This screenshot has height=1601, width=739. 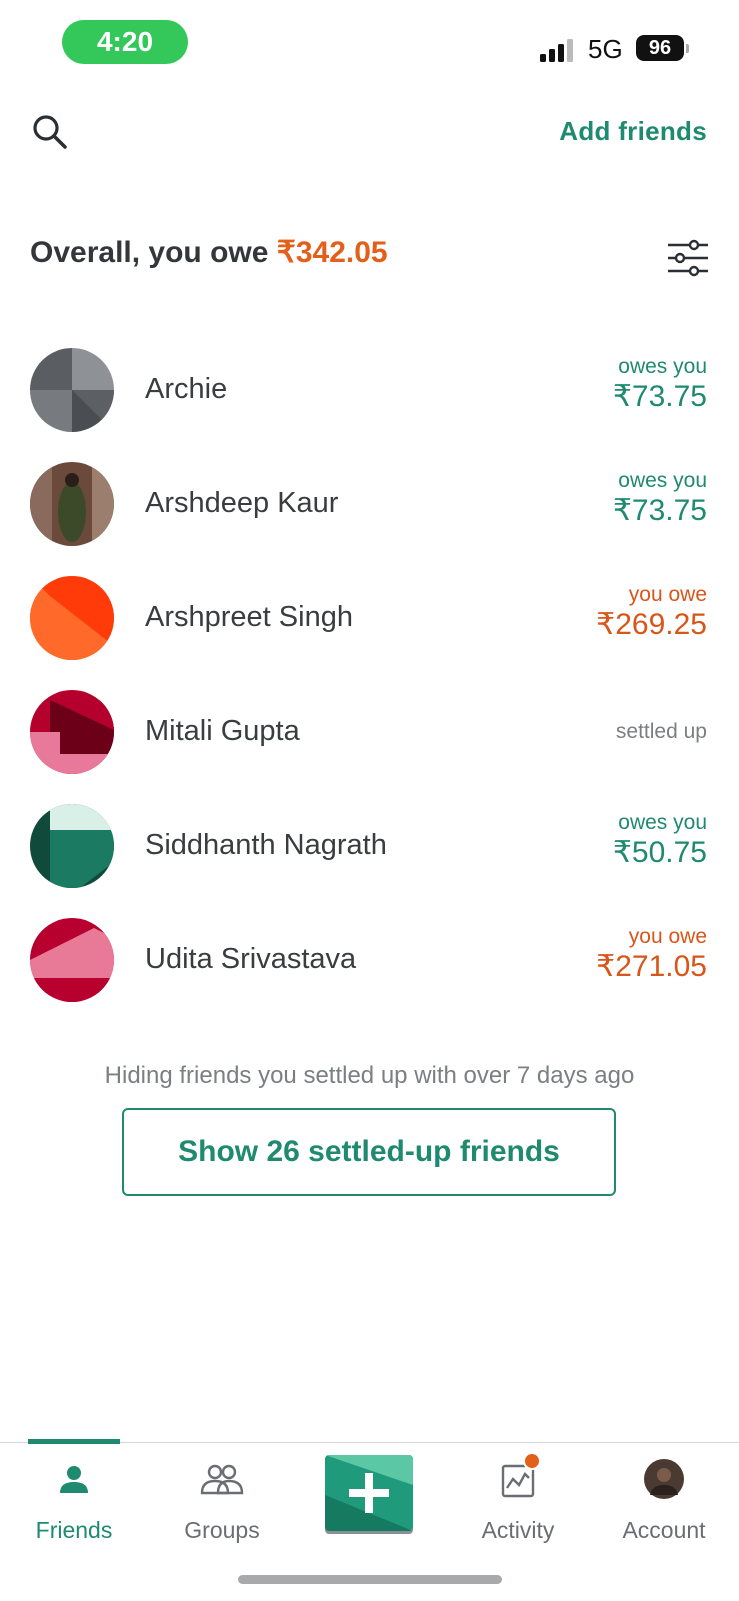 I want to click on person-icon, so click(x=74, y=1479).